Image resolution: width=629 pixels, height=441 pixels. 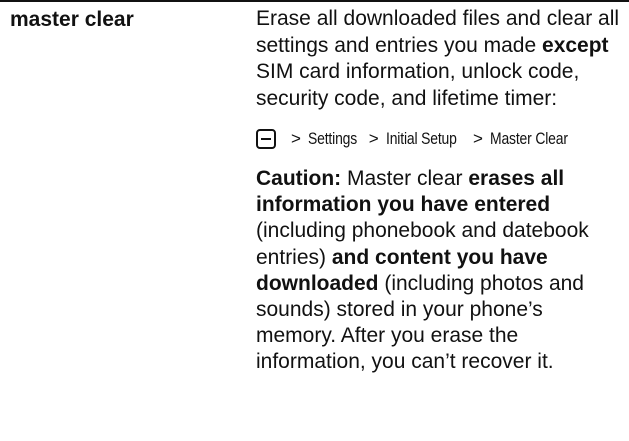 What do you see at coordinates (314, 1) in the screenshot?
I see `table-top-rule` at bounding box center [314, 1].